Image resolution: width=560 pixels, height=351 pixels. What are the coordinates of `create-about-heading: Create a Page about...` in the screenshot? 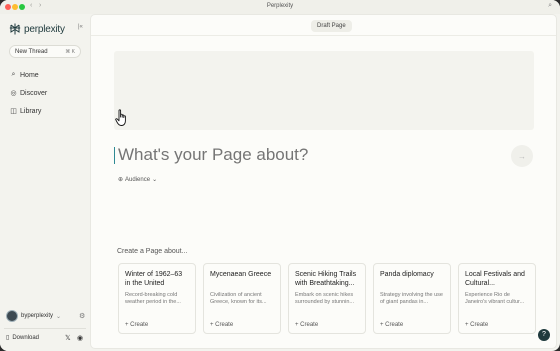 It's located at (152, 251).